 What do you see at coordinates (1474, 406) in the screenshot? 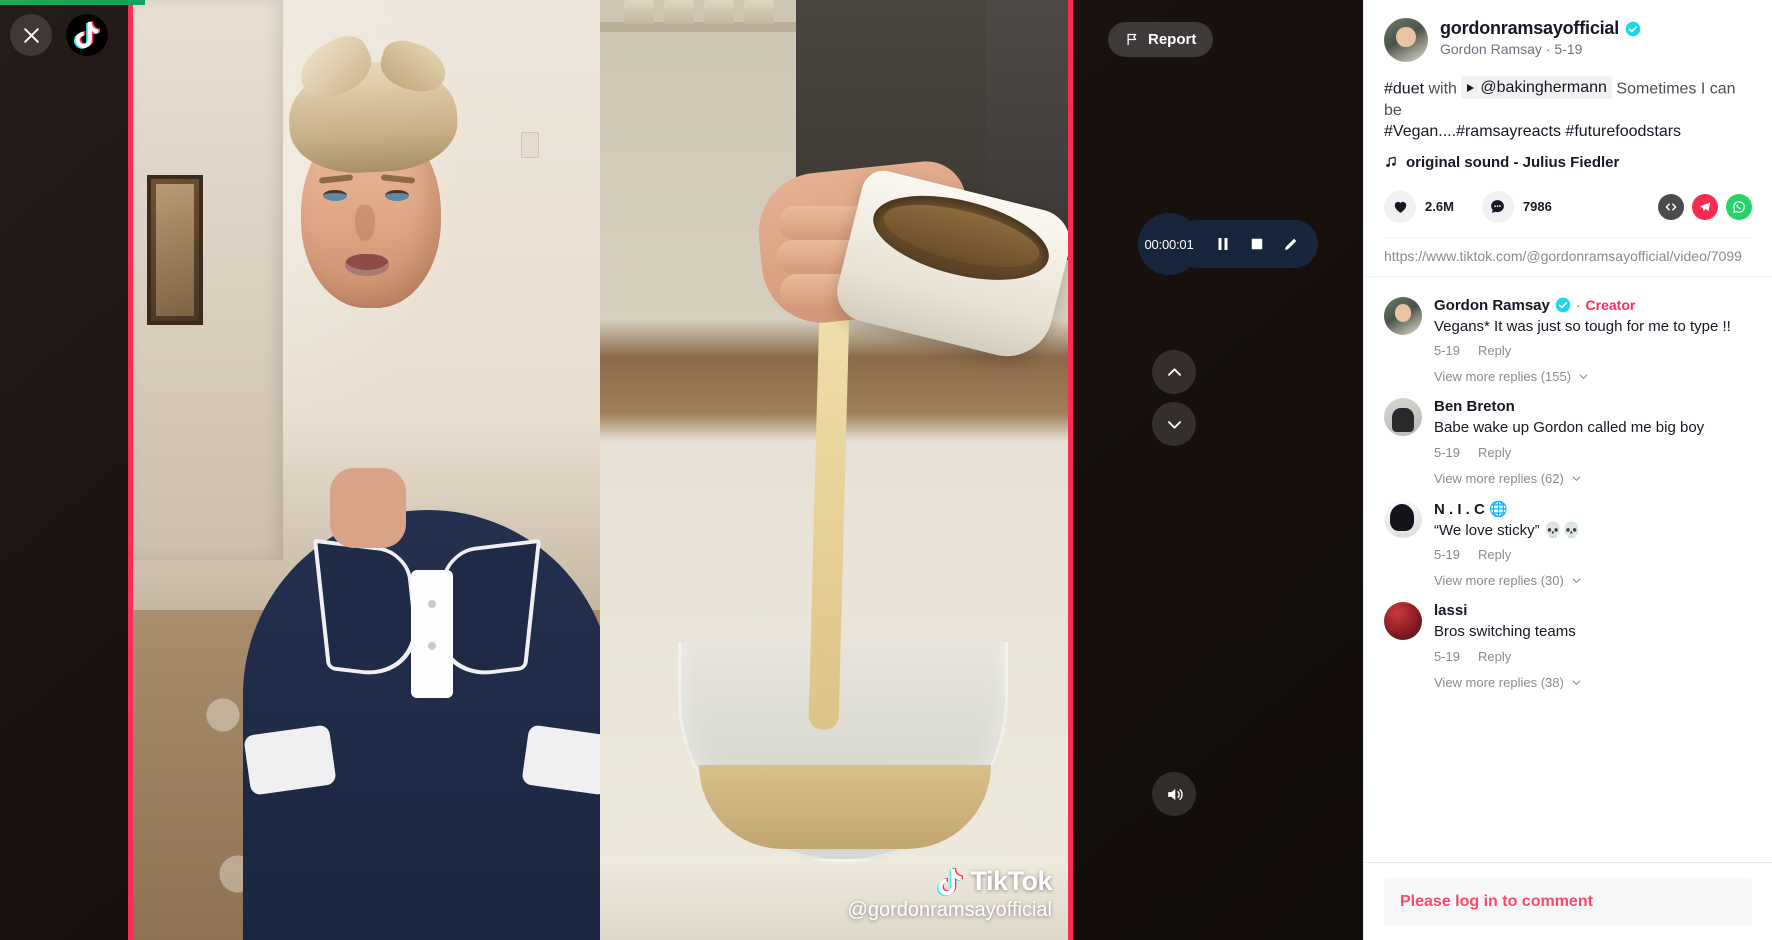
I see `comment-author-name: Ben Breton` at bounding box center [1474, 406].